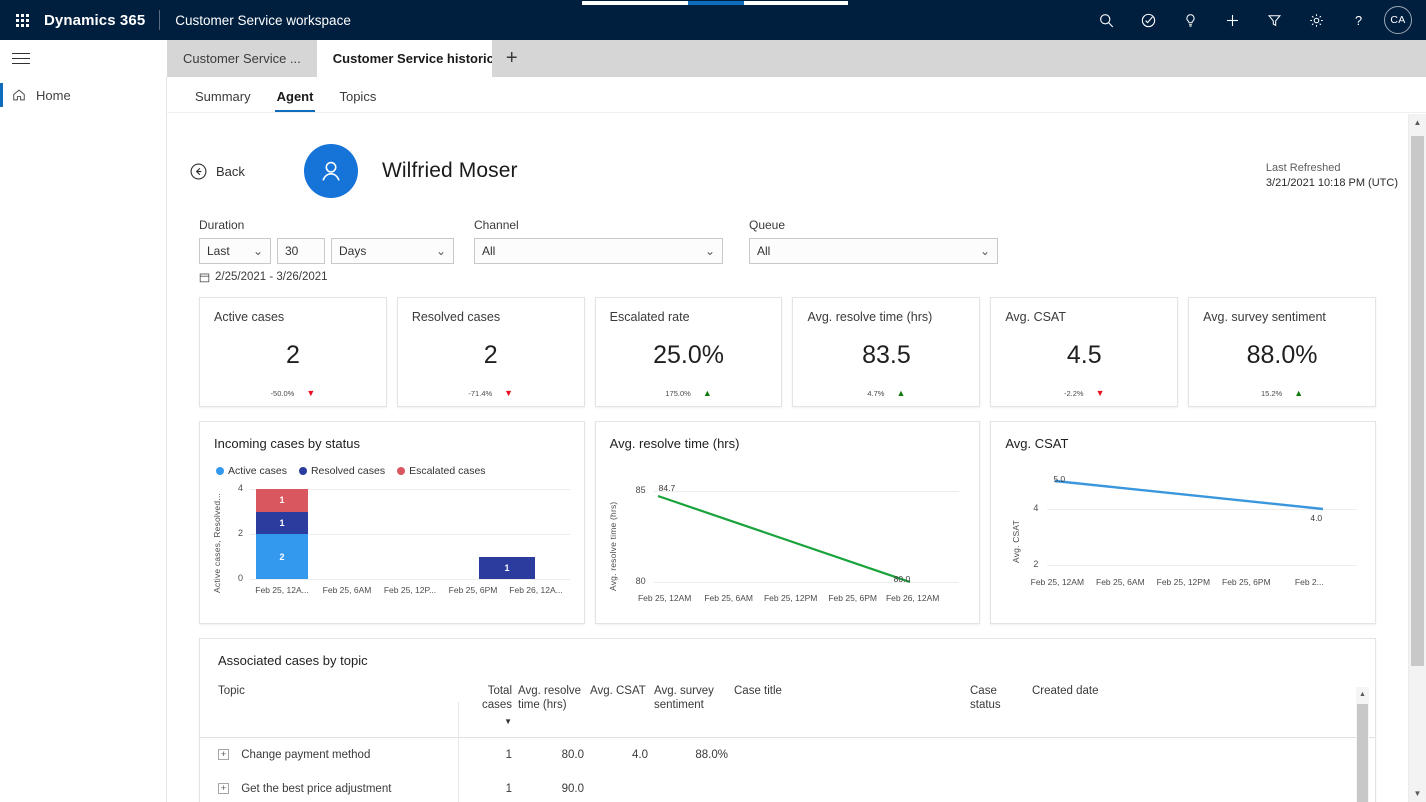 Image resolution: width=1426 pixels, height=802 pixels. I want to click on tab-summary: Summary, so click(223, 100).